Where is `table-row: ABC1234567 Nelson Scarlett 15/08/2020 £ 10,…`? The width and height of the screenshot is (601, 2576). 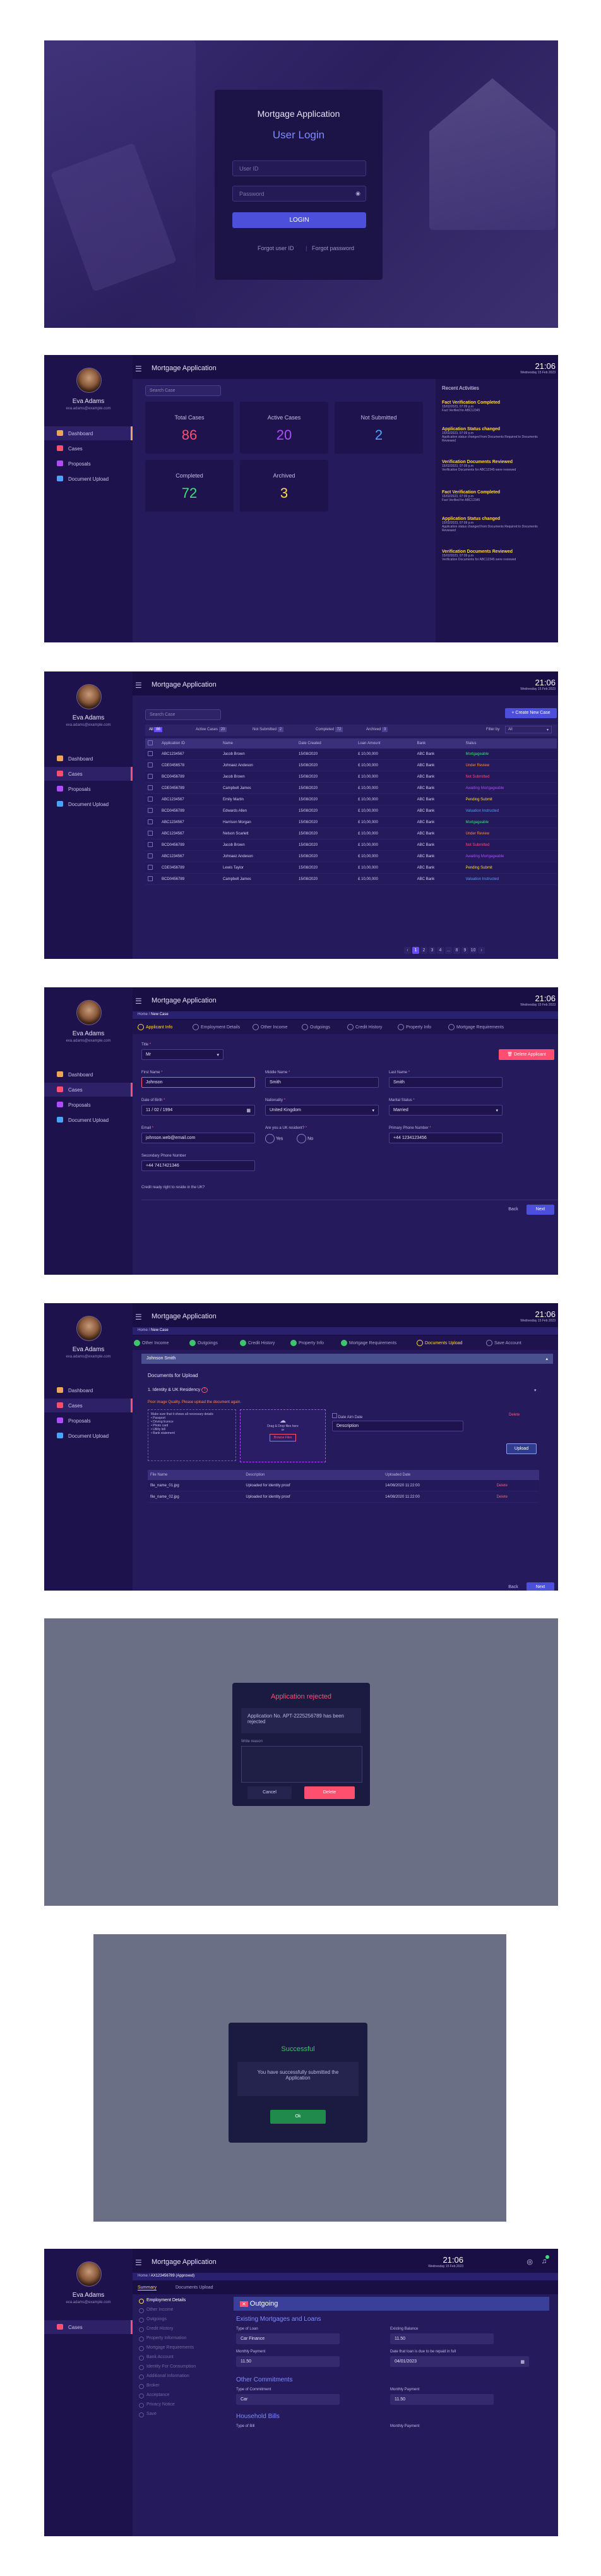
table-row: ABC1234567 Nelson Scarlett 15/08/2020 £ 10,… is located at coordinates (351, 834).